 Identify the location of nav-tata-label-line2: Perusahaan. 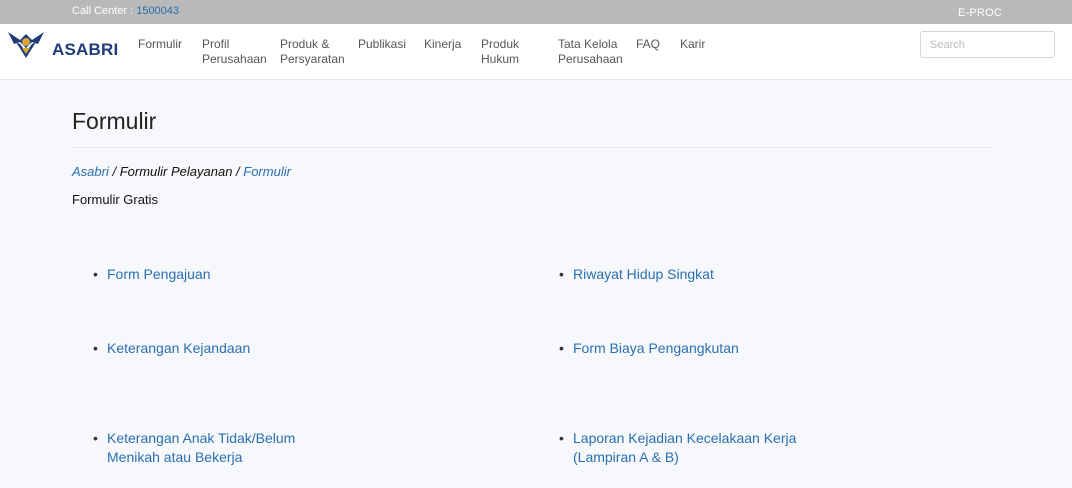
(590, 59).